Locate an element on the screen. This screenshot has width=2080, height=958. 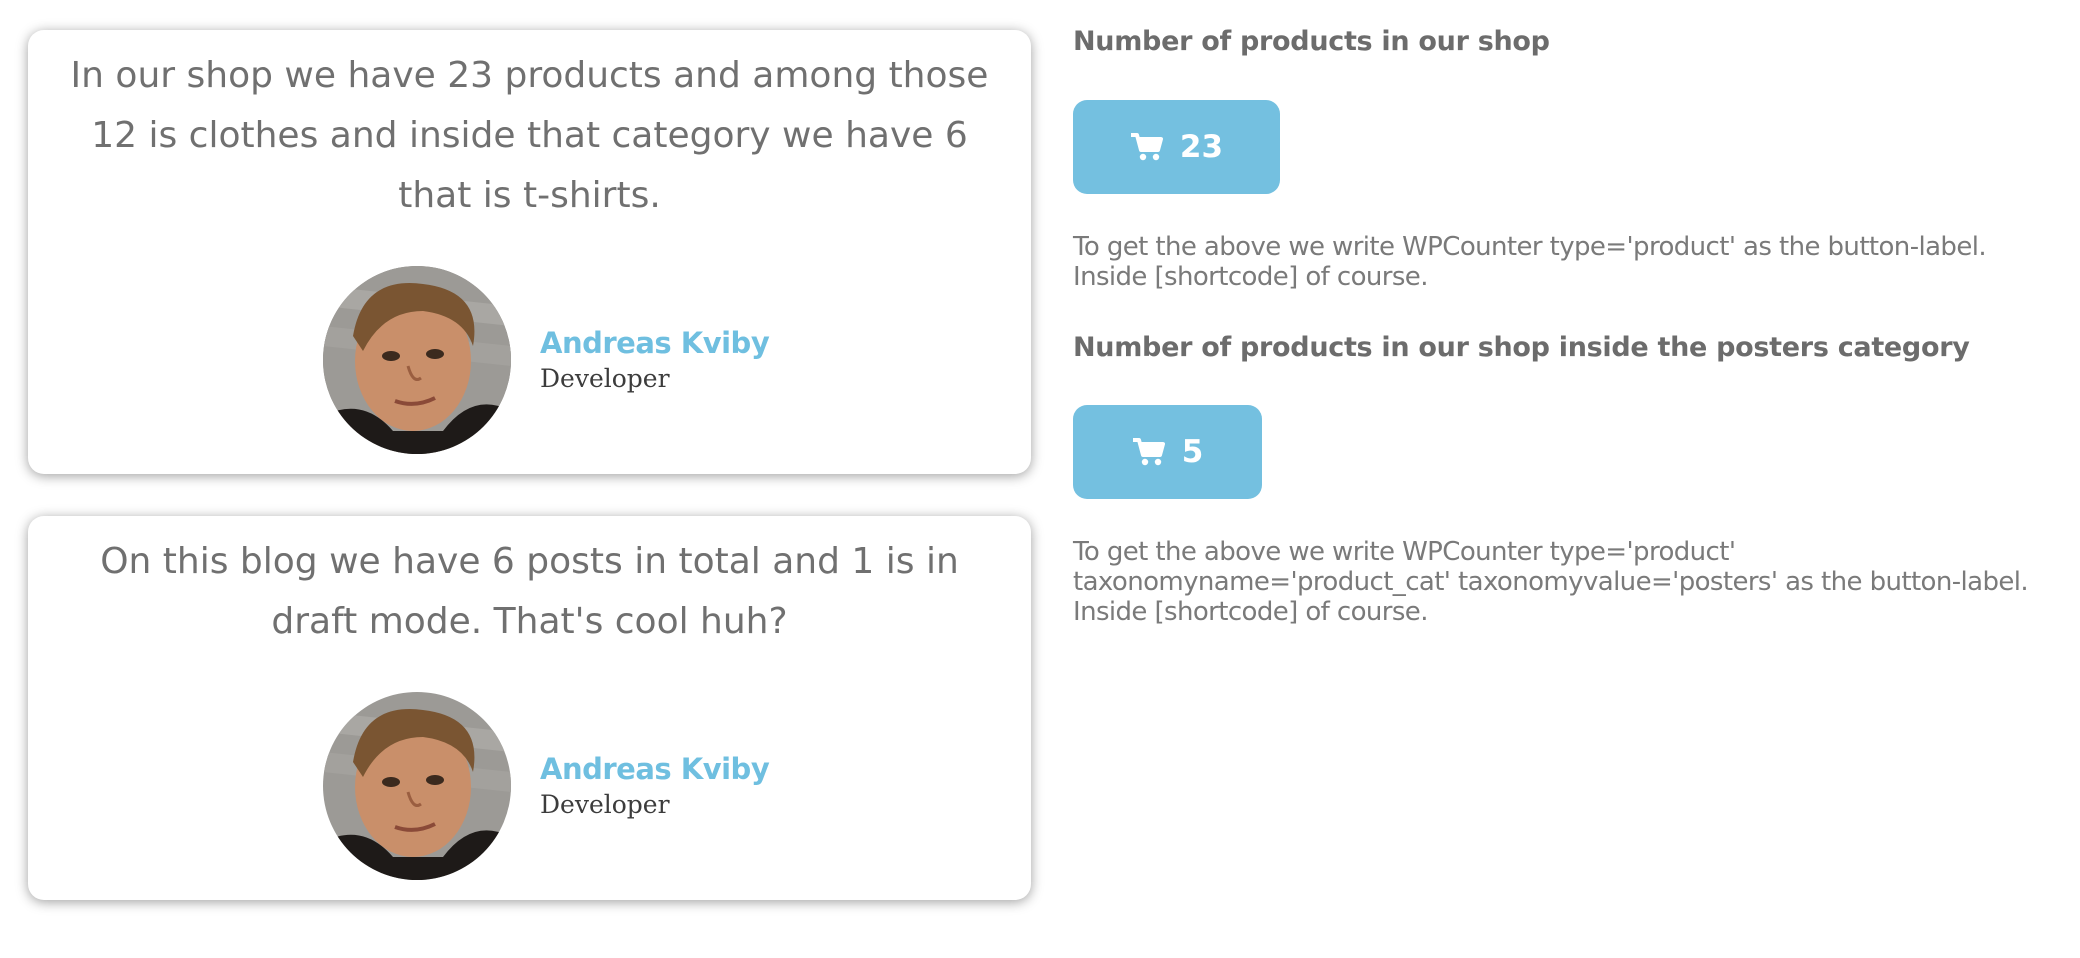
product-count-button: 23 is located at coordinates (1176, 147).